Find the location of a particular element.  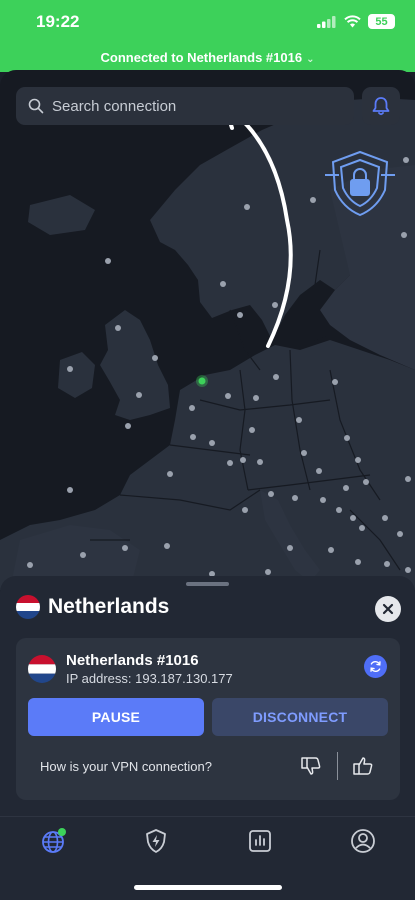

connected-dot is located at coordinates (62, 832).